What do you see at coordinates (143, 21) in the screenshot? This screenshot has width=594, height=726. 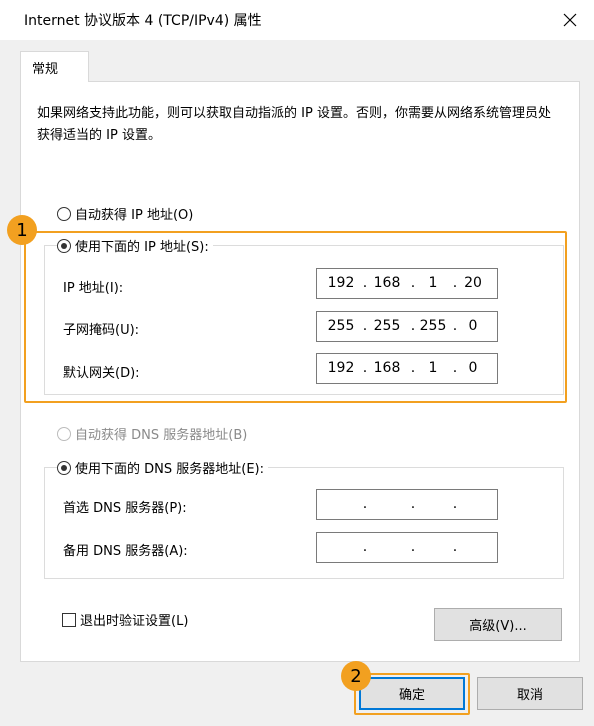 I see `window-title: Internet 协议版本 4 (TCP/IPv4) 属性` at bounding box center [143, 21].